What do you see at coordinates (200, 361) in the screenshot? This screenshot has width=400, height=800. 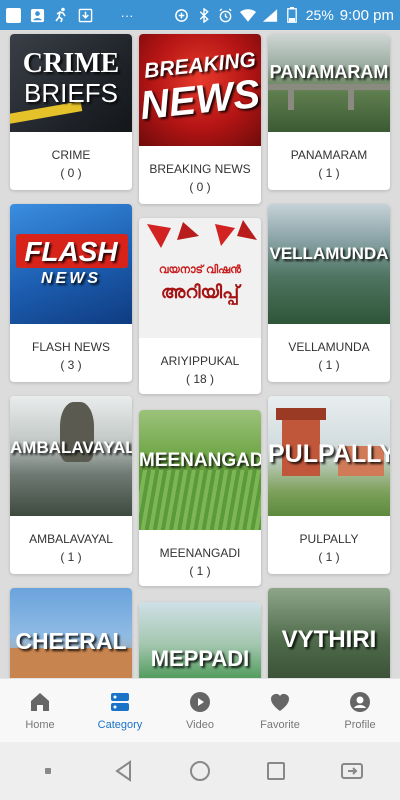 I see `category-name: ARIYIPPUKAL` at bounding box center [200, 361].